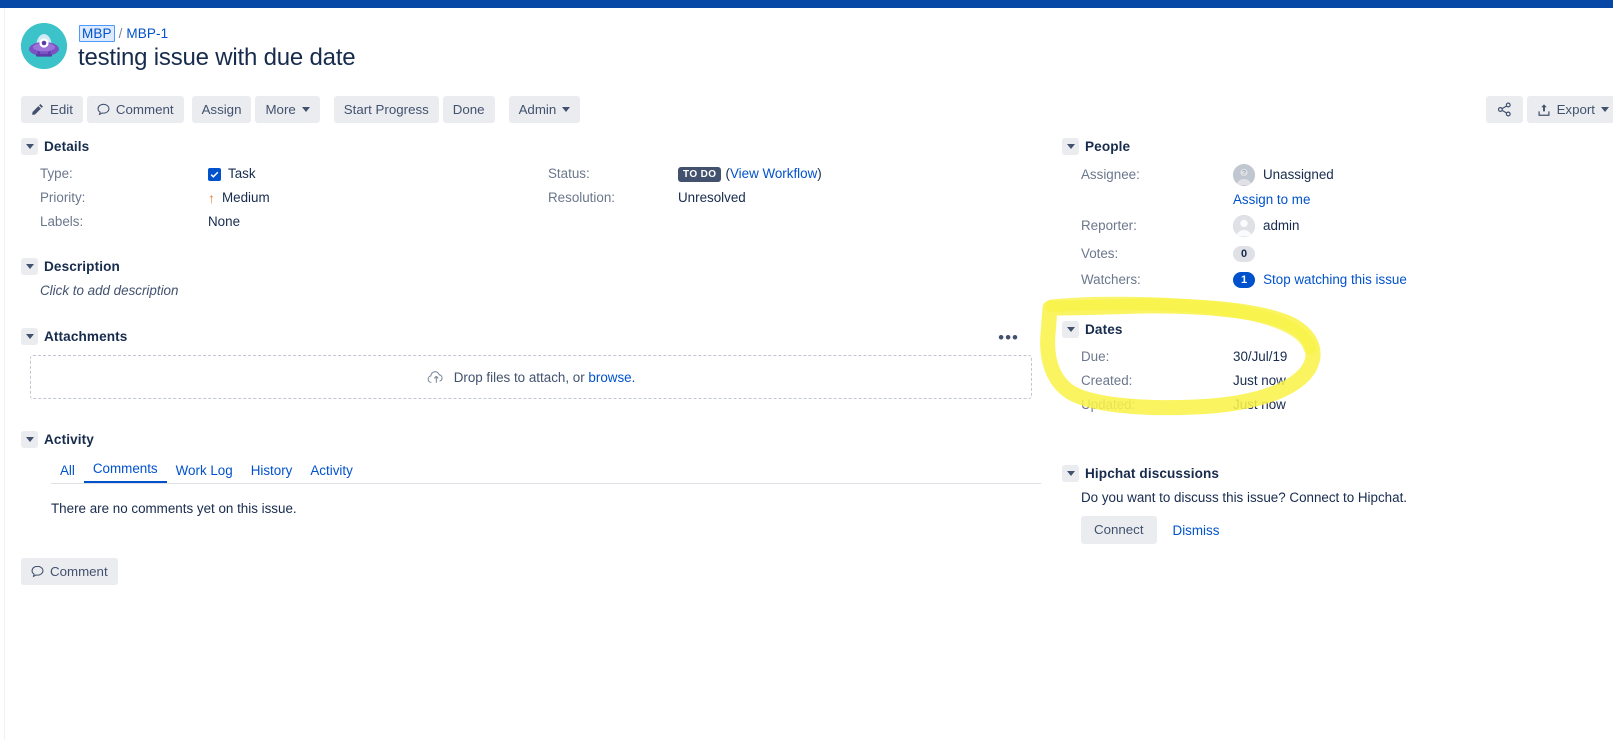 The image size is (1613, 740). What do you see at coordinates (1332, 146) in the screenshot?
I see `people-section-header: People` at bounding box center [1332, 146].